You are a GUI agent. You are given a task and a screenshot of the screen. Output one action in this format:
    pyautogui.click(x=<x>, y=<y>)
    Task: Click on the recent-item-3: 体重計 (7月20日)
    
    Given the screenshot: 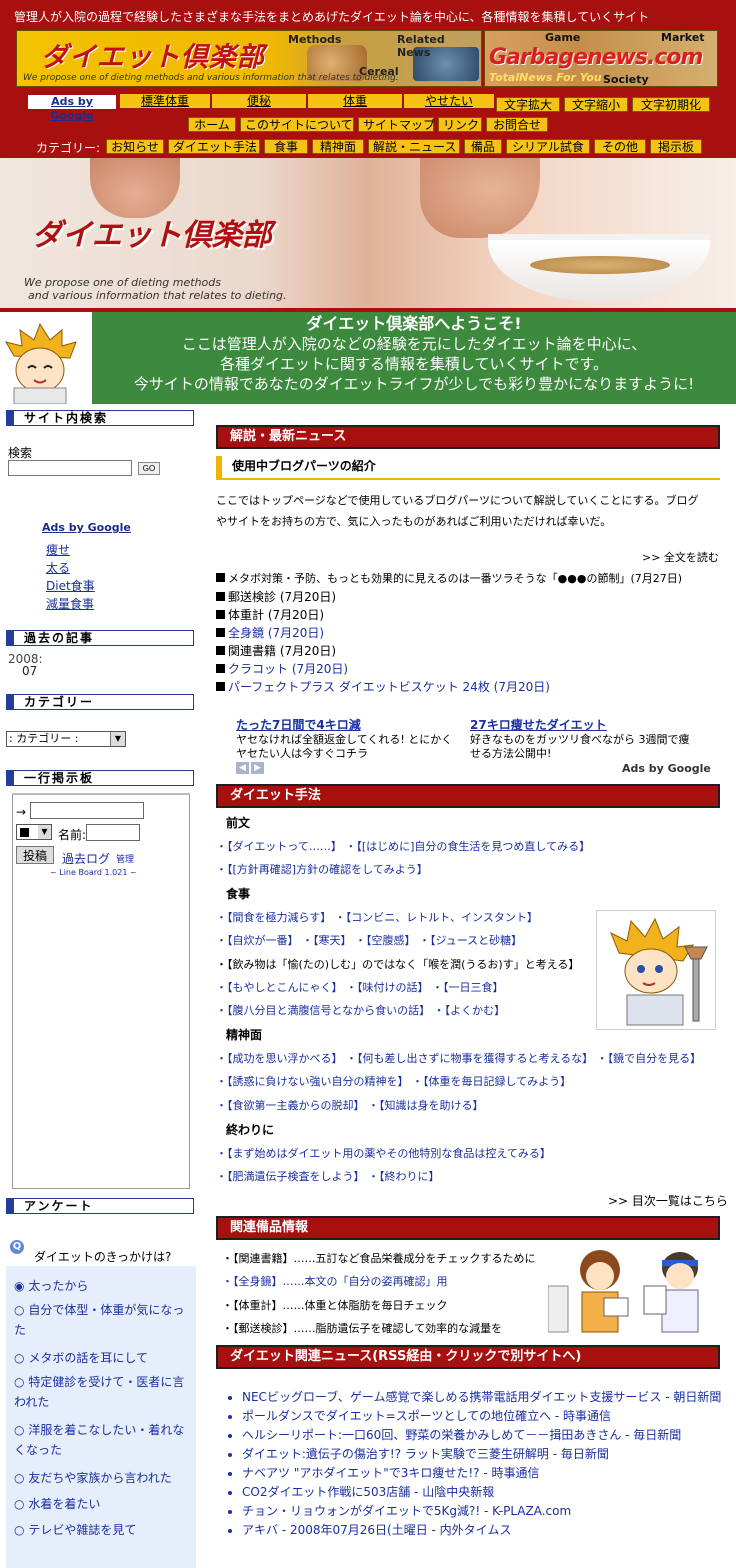 What is the action you would take?
    pyautogui.click(x=270, y=614)
    